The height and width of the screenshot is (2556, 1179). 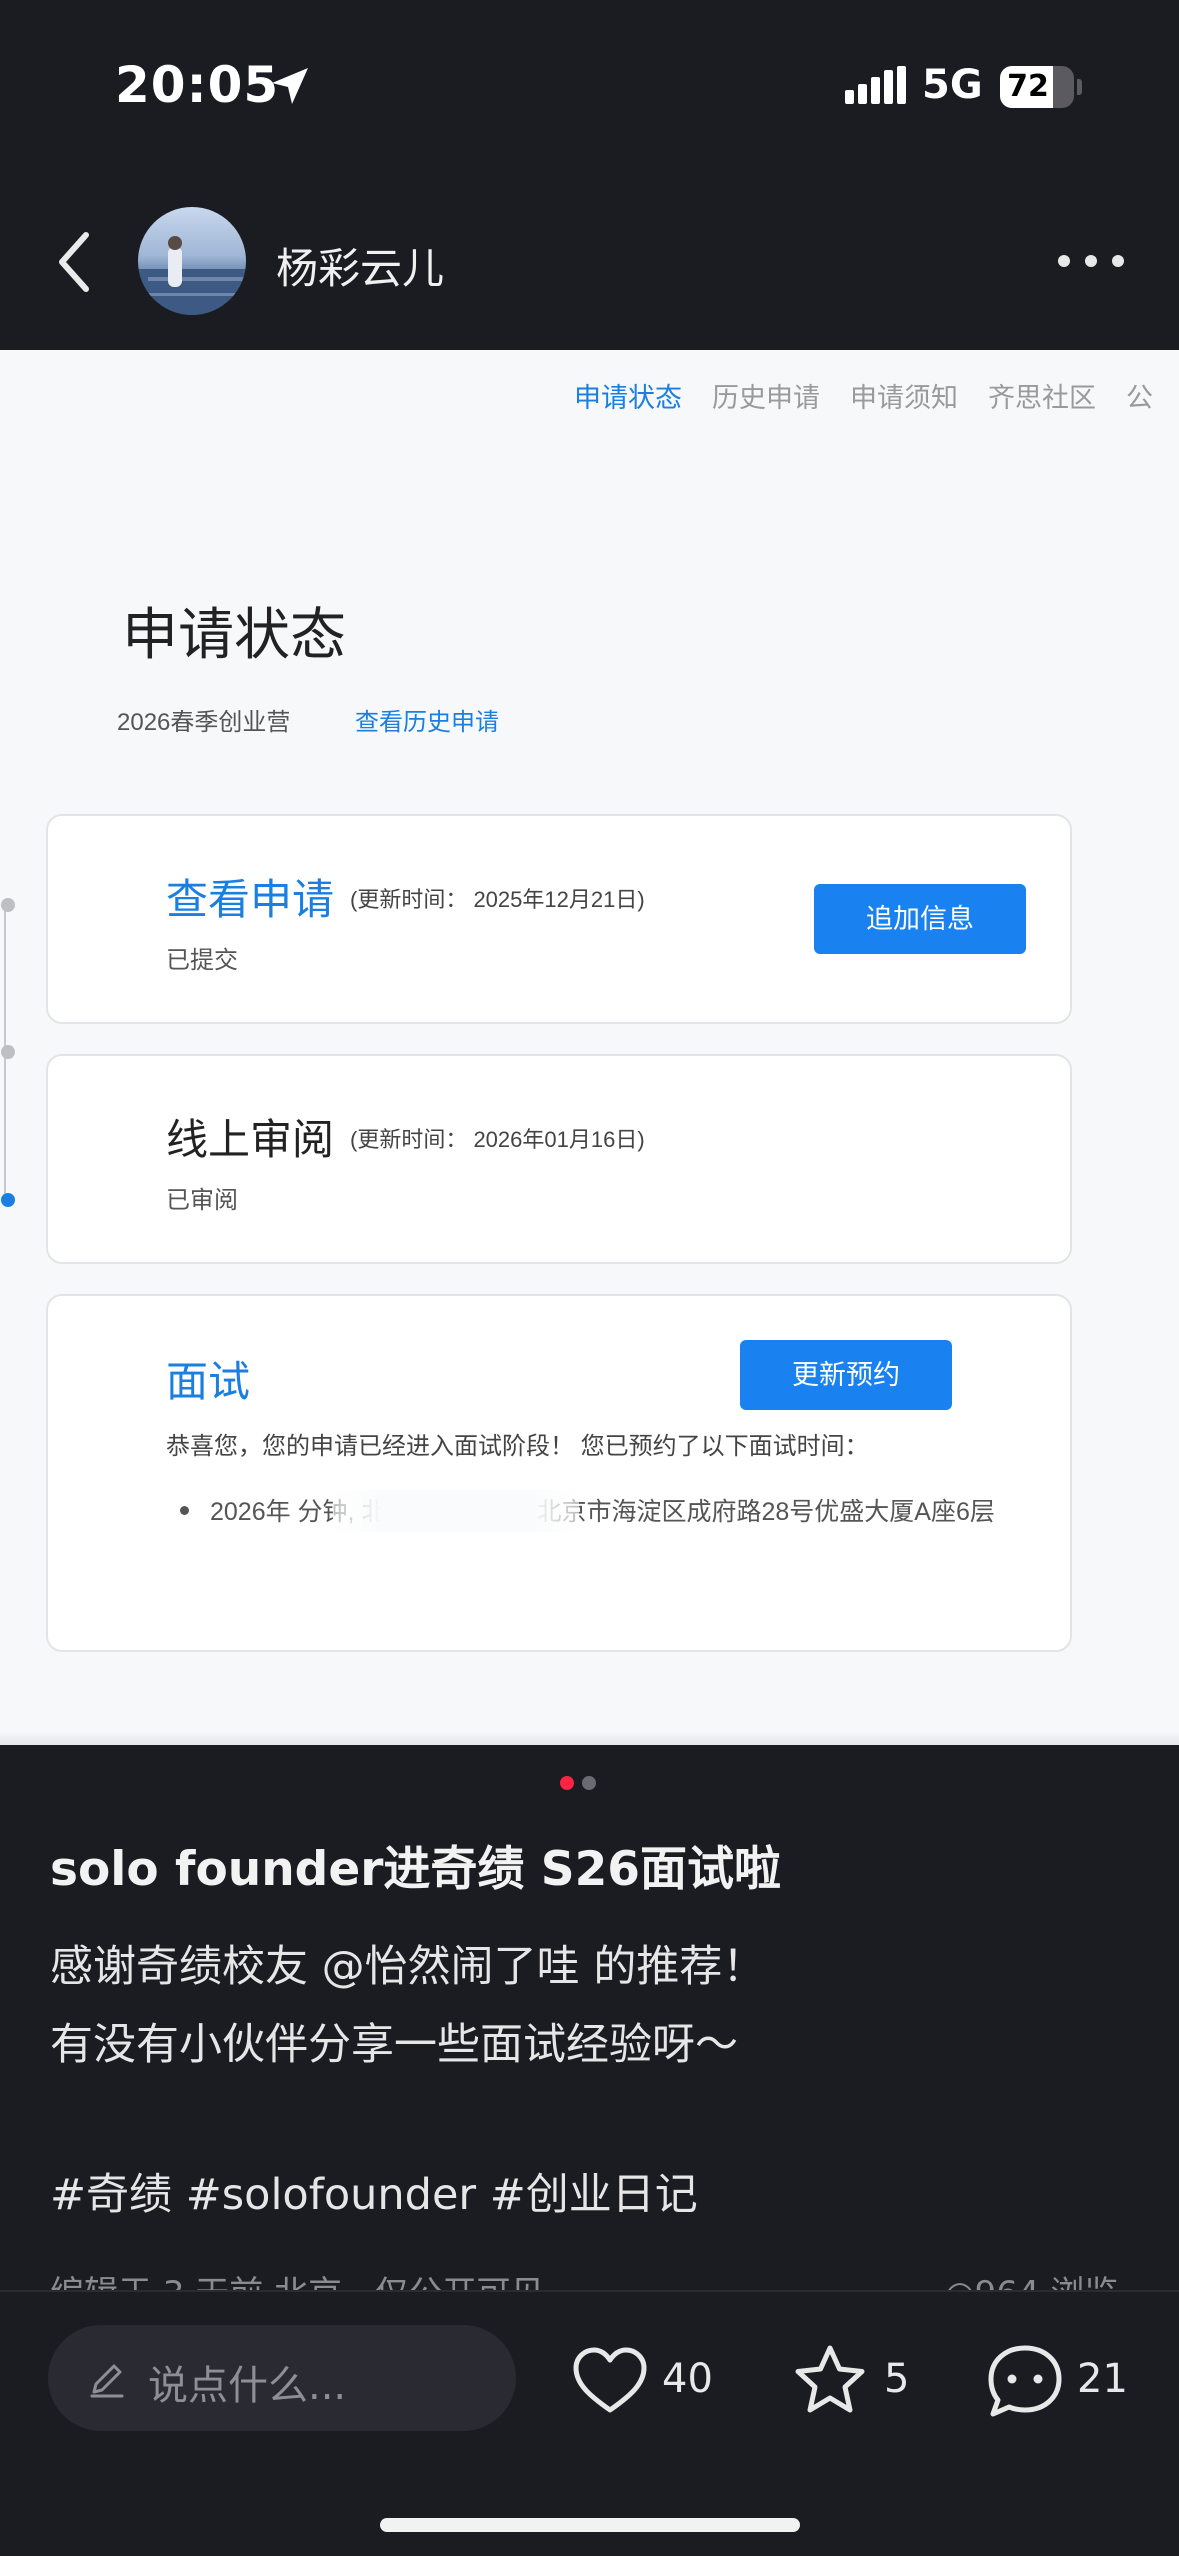 What do you see at coordinates (8, 1200) in the screenshot?
I see `timeline-dot-current` at bounding box center [8, 1200].